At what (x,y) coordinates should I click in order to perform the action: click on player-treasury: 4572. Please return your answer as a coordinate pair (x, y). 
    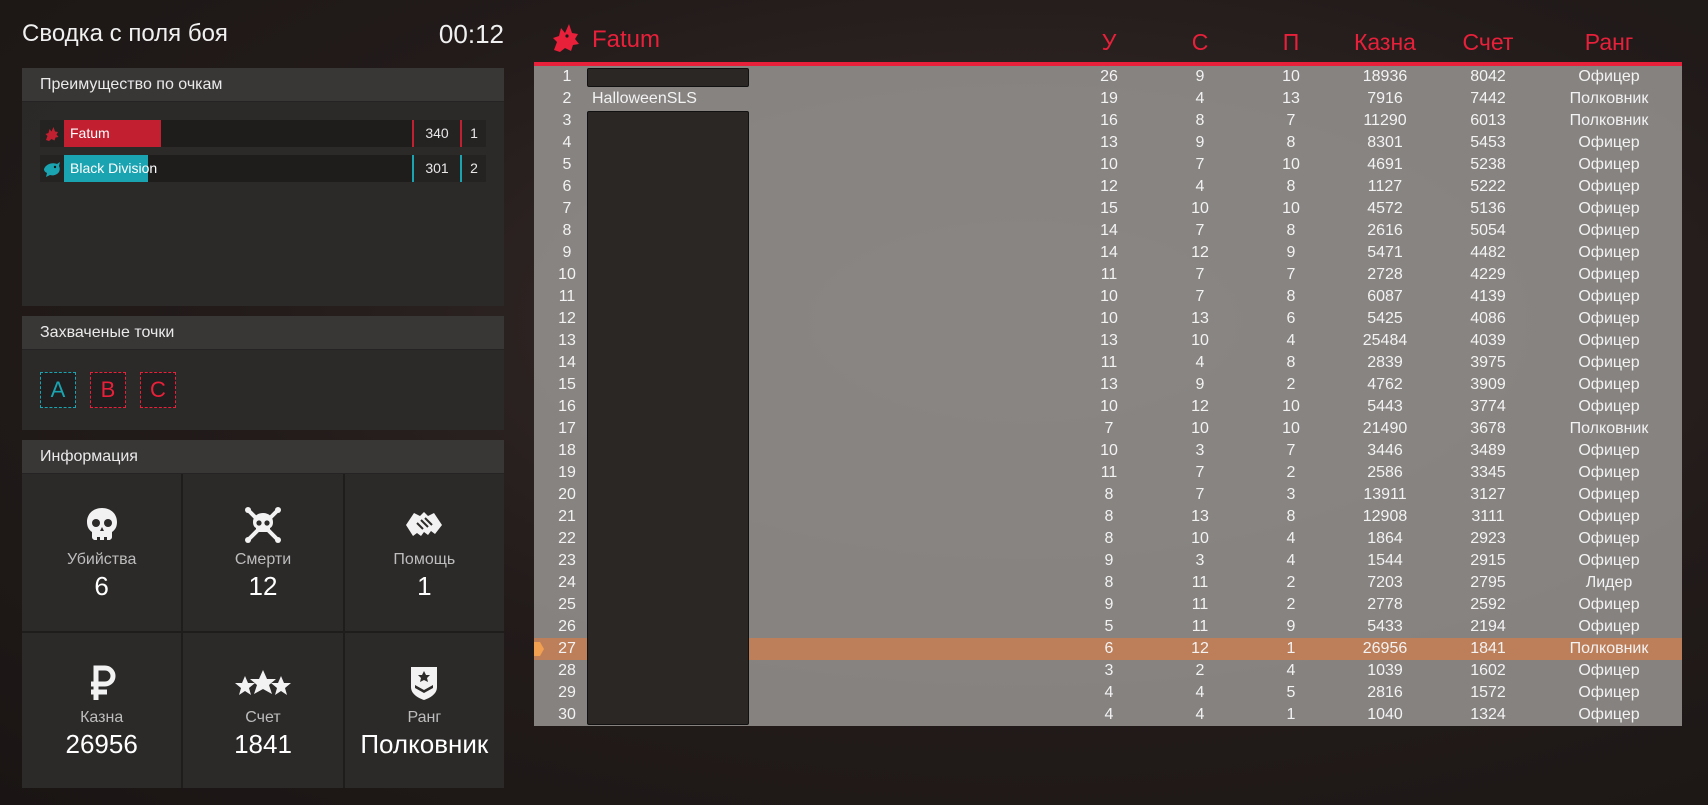
    Looking at the image, I should click on (1385, 208).